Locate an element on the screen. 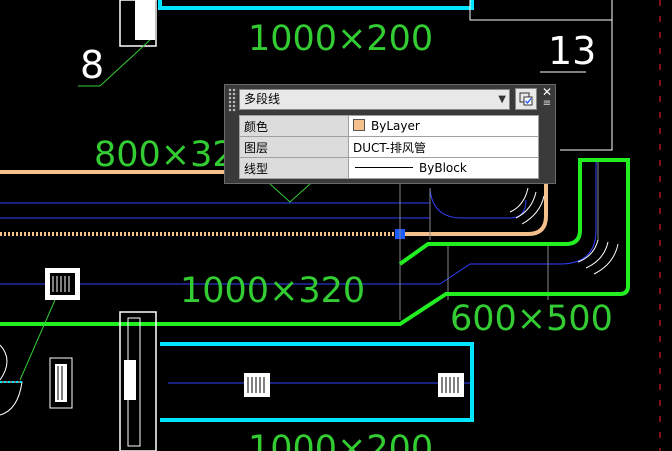 The width and height of the screenshot is (672, 451). property-value: ByBlock is located at coordinates (443, 168).